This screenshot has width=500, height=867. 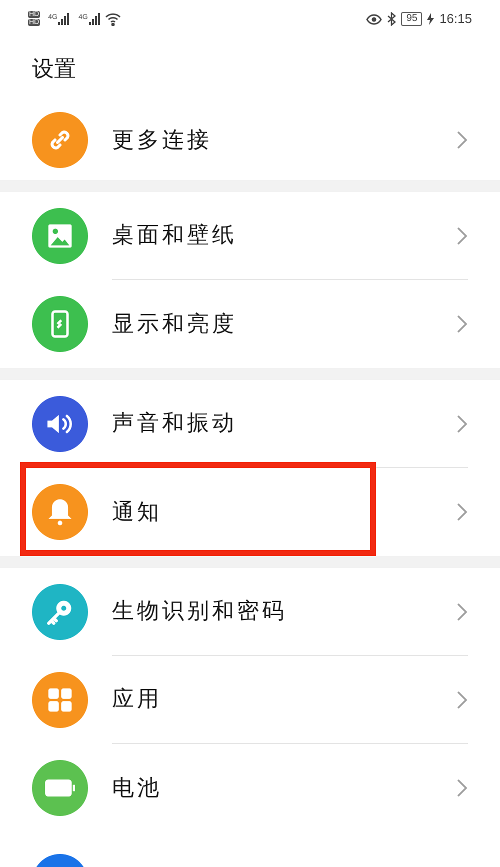 I want to click on settings-item-label: 应用, so click(x=137, y=699).